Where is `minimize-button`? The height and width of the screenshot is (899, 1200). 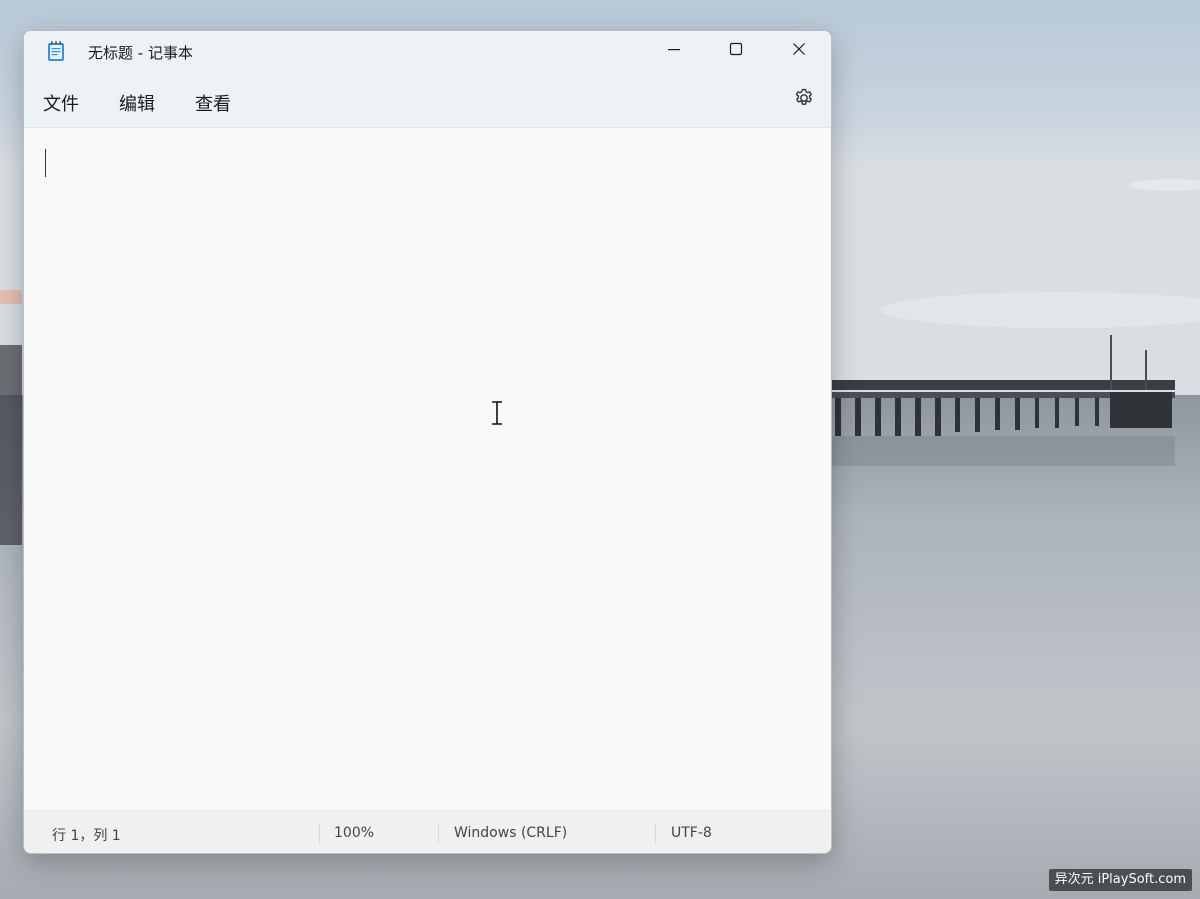 minimize-button is located at coordinates (674, 51).